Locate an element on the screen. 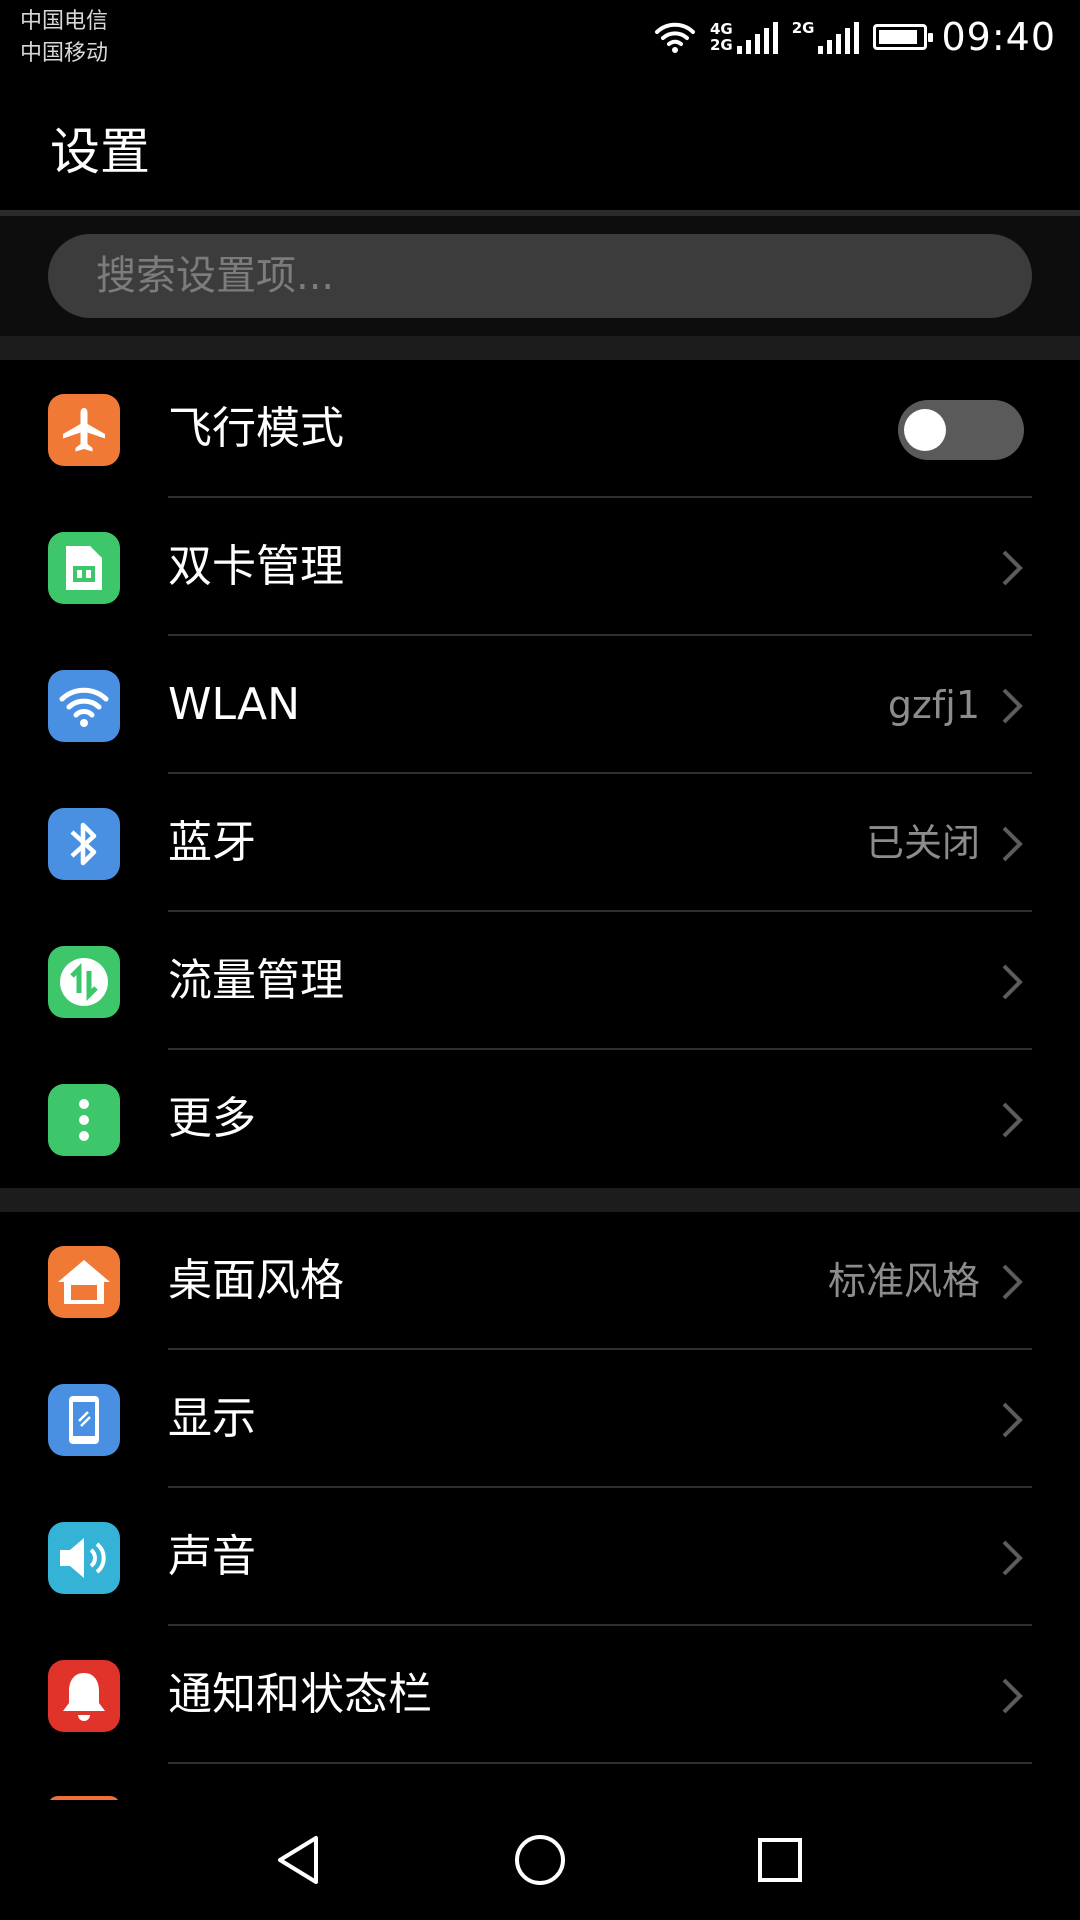  toggle-knob is located at coordinates (925, 430).